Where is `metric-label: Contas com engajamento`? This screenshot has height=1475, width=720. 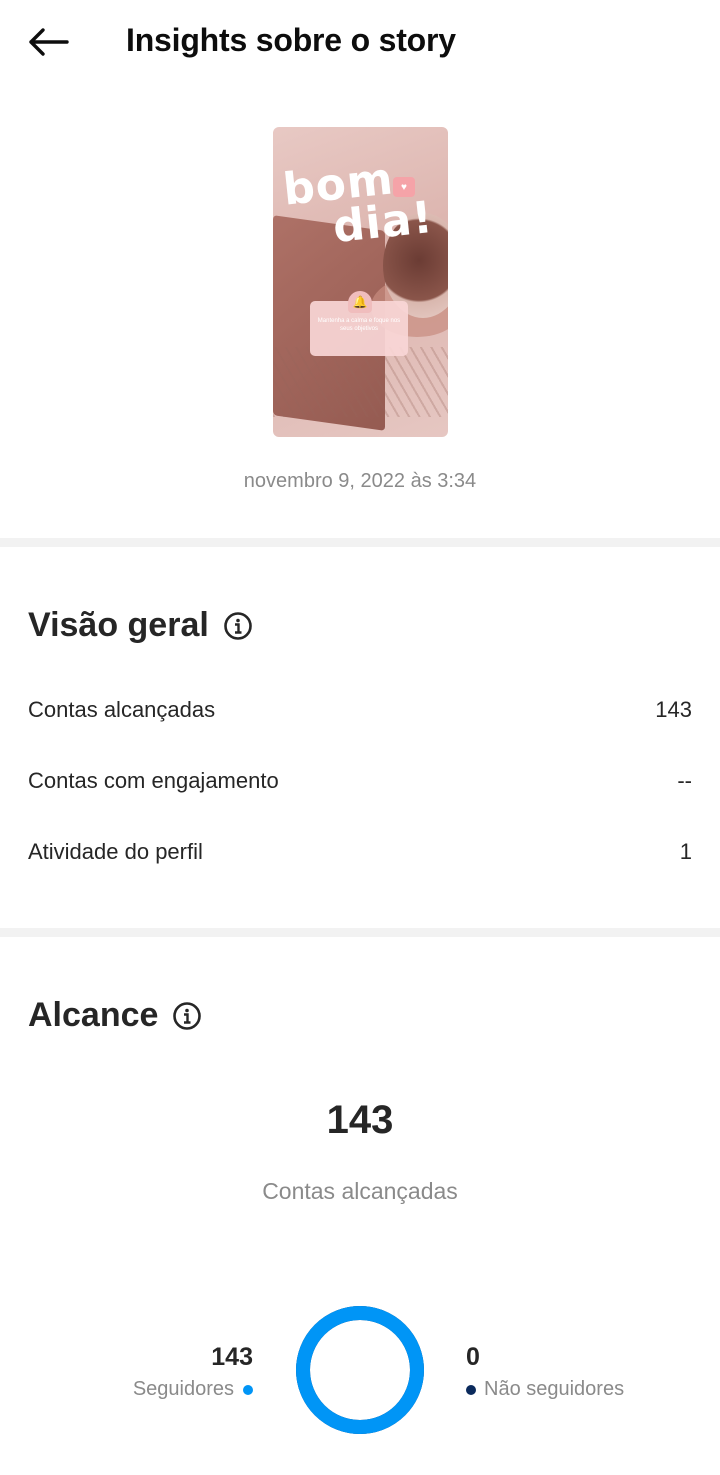 metric-label: Contas com engajamento is located at coordinates (153, 780).